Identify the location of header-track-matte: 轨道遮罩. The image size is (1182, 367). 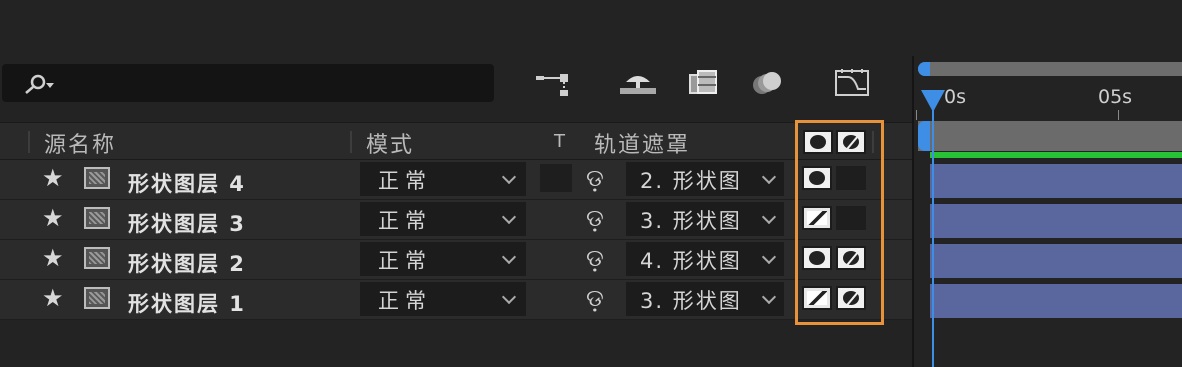
(642, 143).